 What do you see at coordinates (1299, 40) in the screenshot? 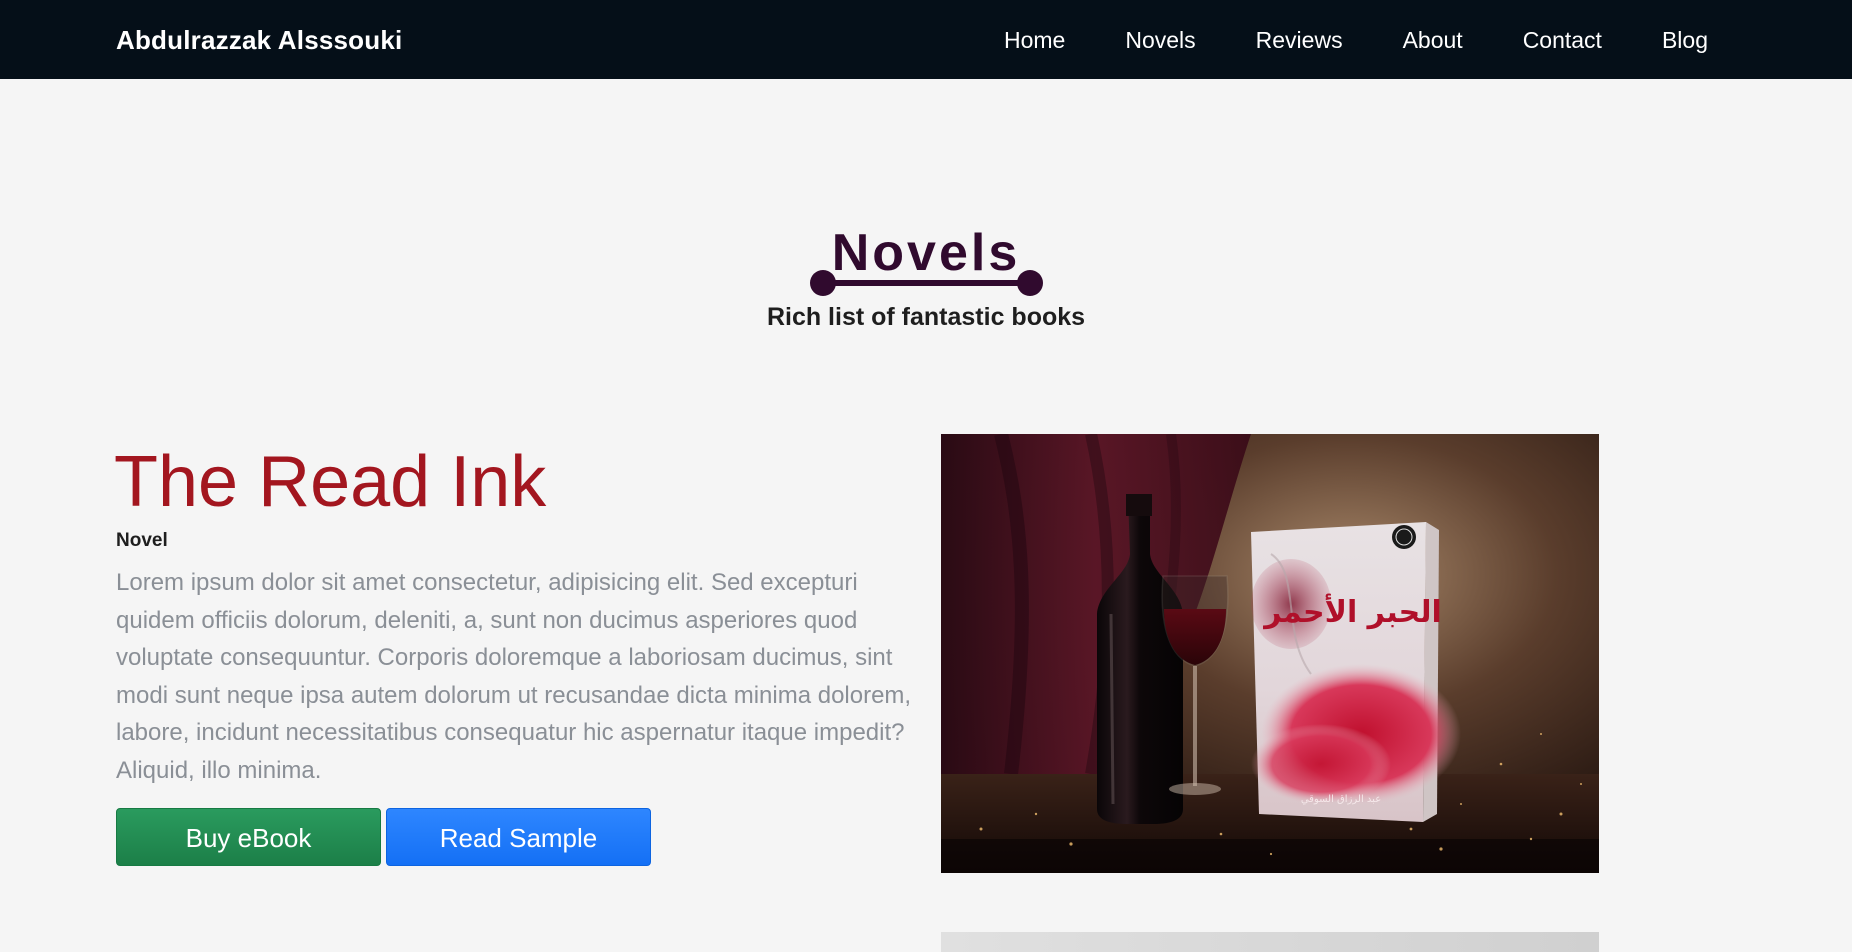
I see `nav-link-reviews: Reviews` at bounding box center [1299, 40].